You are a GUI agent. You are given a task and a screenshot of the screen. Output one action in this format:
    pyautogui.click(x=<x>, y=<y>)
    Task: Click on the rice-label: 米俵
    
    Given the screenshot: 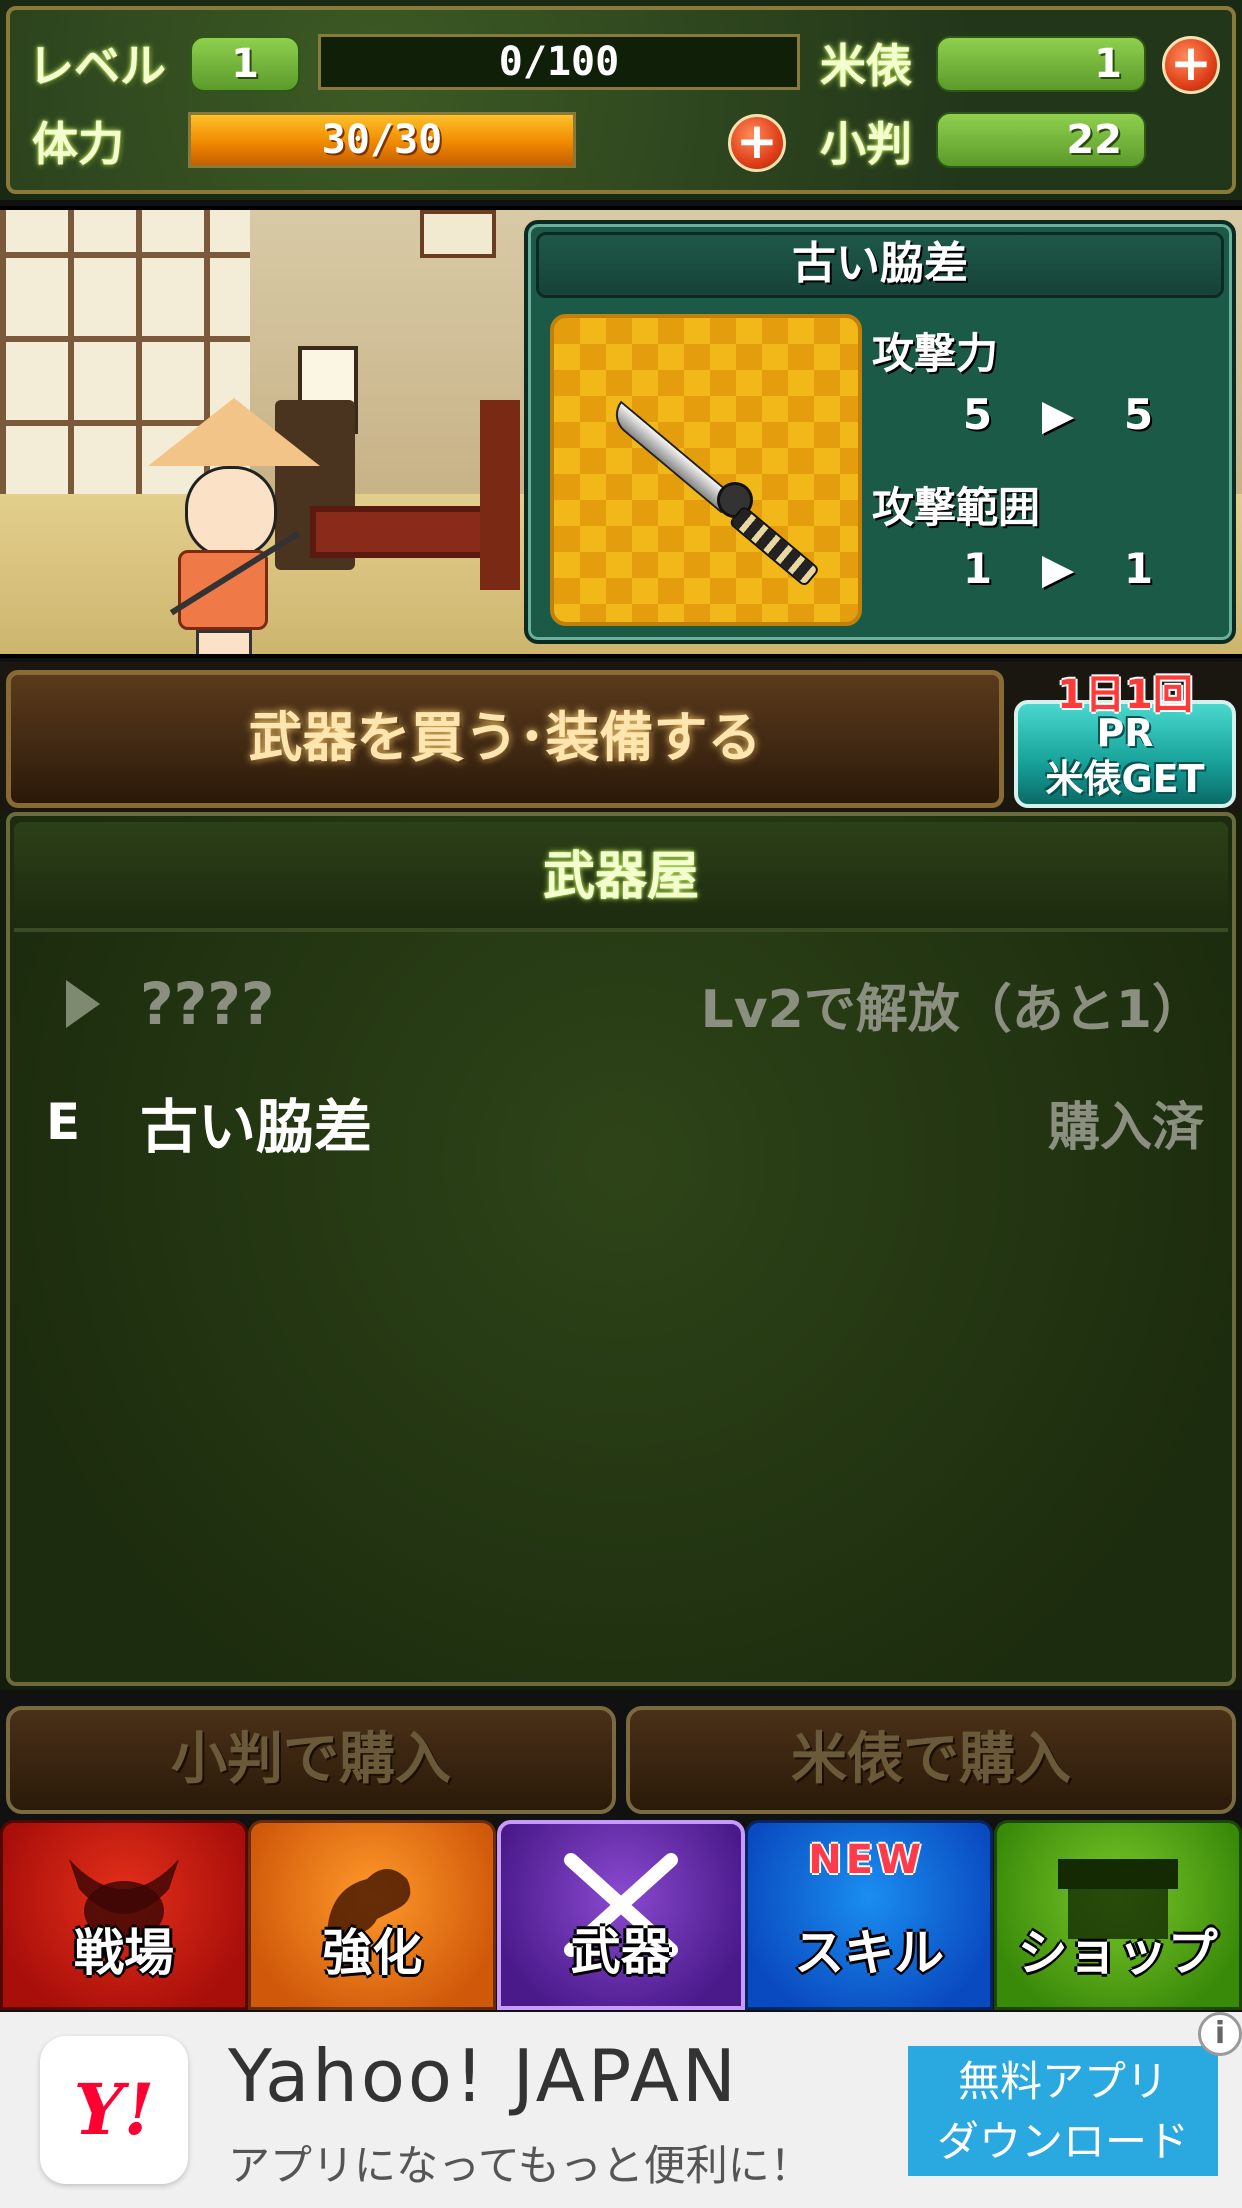 What is the action you would take?
    pyautogui.click(x=866, y=66)
    